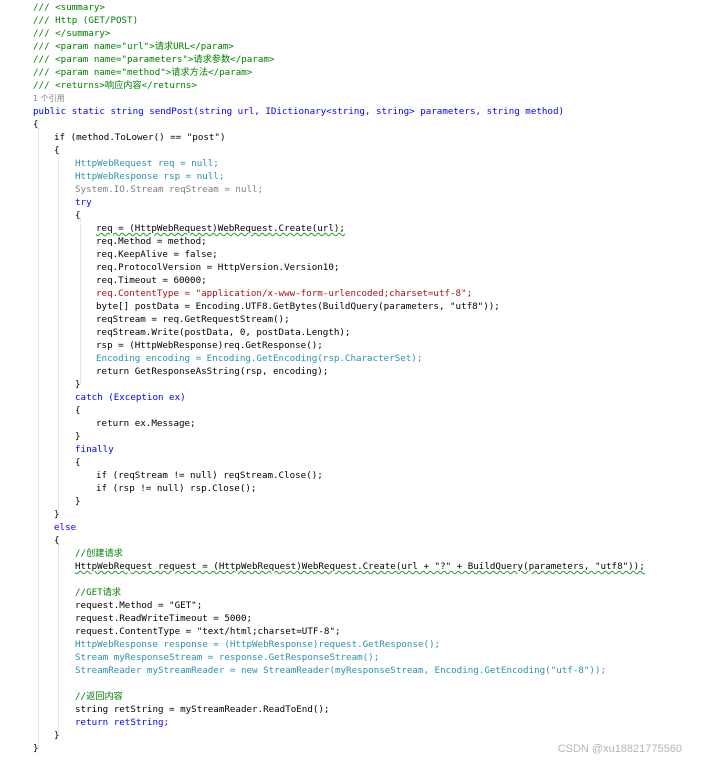  Describe the element at coordinates (151, 280) in the screenshot. I see `req-timeout-line: req.Timeout = 60000;` at that location.